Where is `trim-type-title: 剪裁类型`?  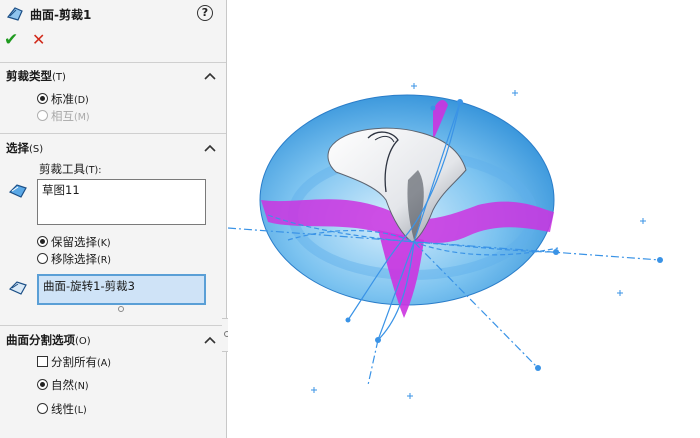 trim-type-title: 剪裁类型 is located at coordinates (29, 76).